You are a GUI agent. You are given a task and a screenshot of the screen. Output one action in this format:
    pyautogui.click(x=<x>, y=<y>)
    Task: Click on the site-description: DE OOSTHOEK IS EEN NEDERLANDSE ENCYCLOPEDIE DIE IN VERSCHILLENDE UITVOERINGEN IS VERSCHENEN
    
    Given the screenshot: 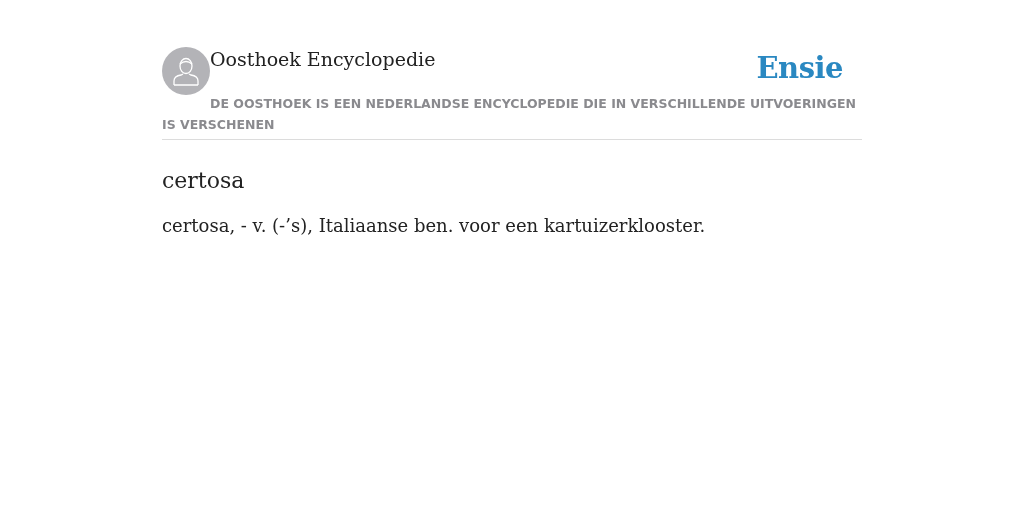 What is the action you would take?
    pyautogui.click(x=509, y=114)
    